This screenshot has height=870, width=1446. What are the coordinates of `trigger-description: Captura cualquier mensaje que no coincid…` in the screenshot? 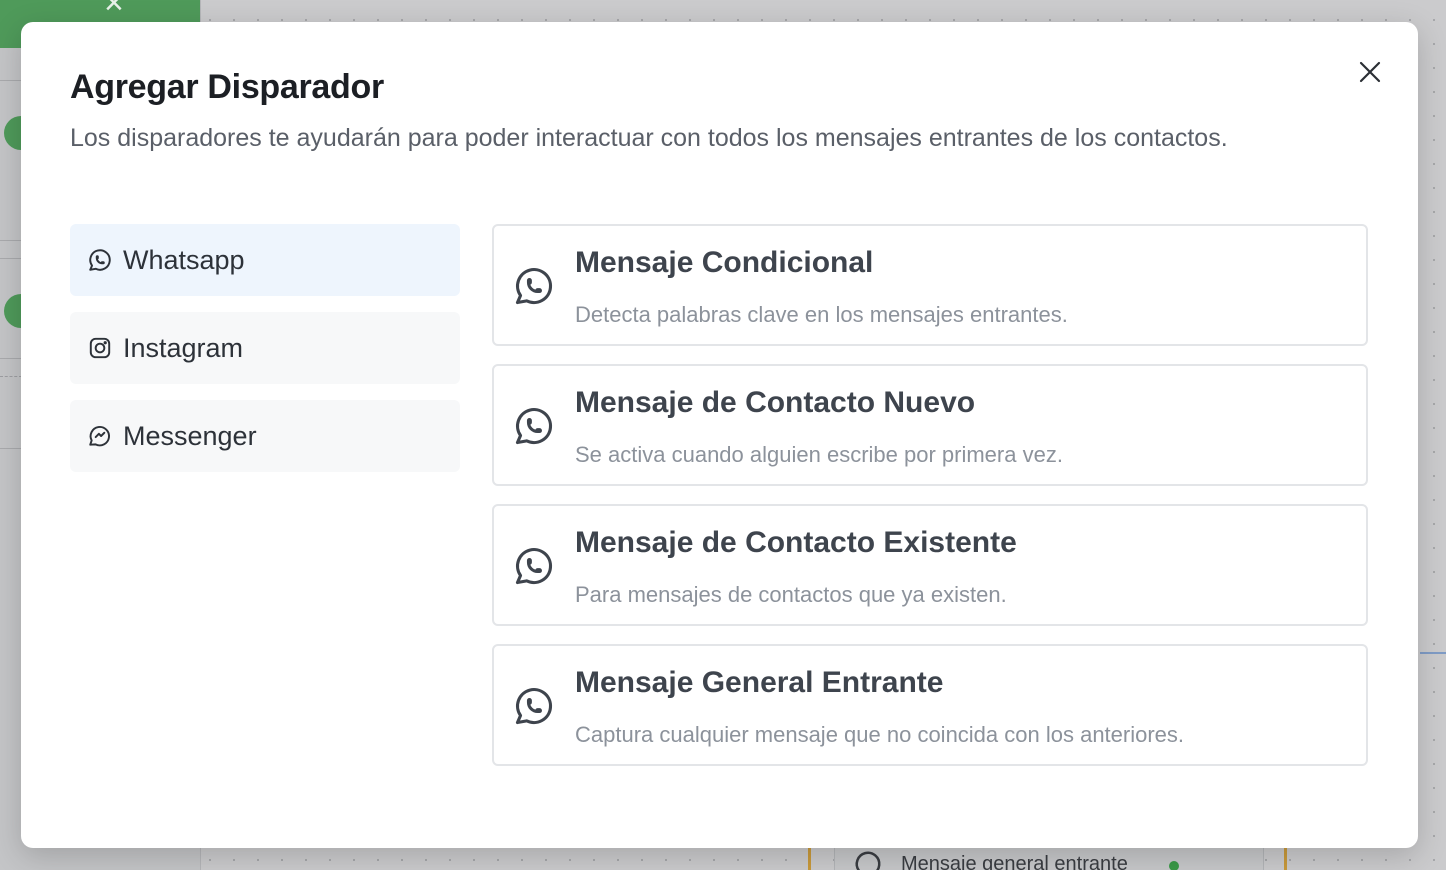 It's located at (880, 734).